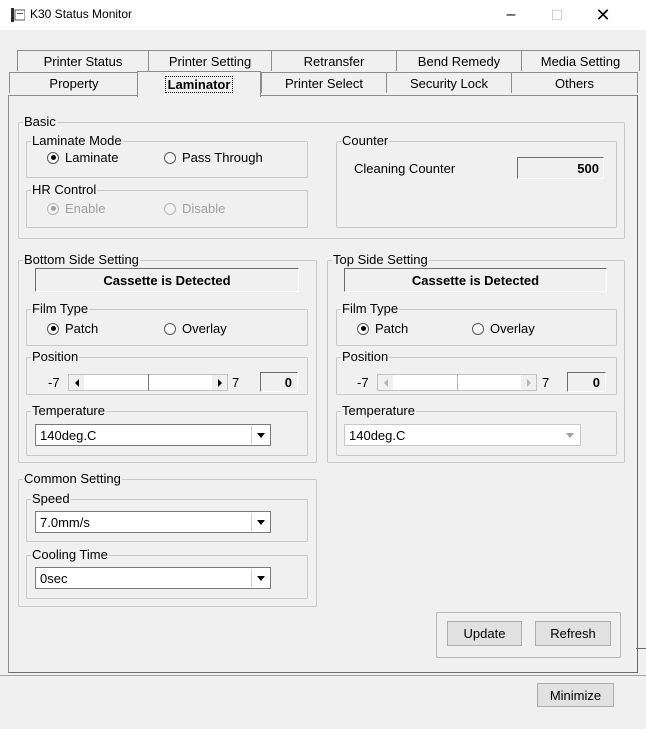  Describe the element at coordinates (512, 328) in the screenshot. I see `top-overlay-label: Overlay` at that location.